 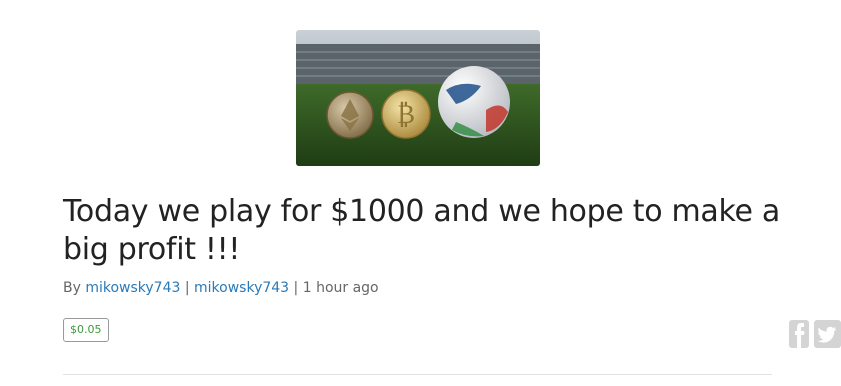 What do you see at coordinates (417, 374) in the screenshot?
I see `divider` at bounding box center [417, 374].